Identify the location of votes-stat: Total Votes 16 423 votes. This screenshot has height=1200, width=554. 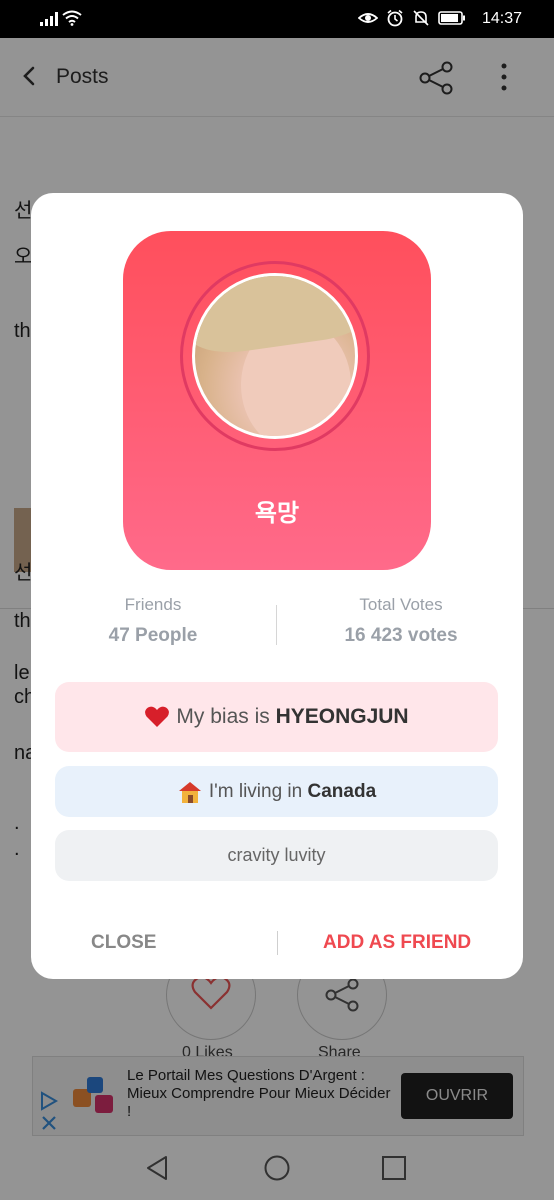
(401, 621).